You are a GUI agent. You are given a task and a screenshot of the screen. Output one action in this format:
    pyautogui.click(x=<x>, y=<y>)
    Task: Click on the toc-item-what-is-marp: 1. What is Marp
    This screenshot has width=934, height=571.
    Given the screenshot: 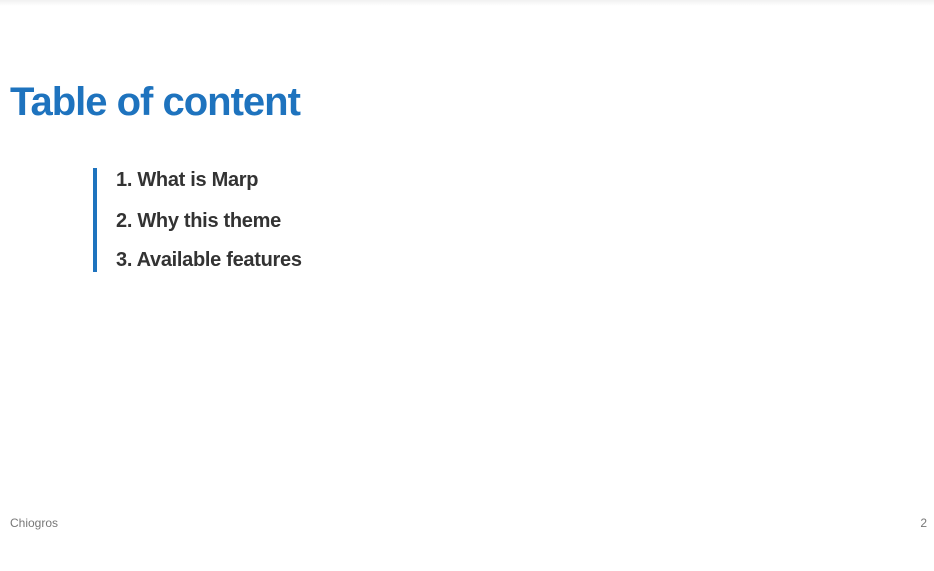 What is the action you would take?
    pyautogui.click(x=187, y=180)
    